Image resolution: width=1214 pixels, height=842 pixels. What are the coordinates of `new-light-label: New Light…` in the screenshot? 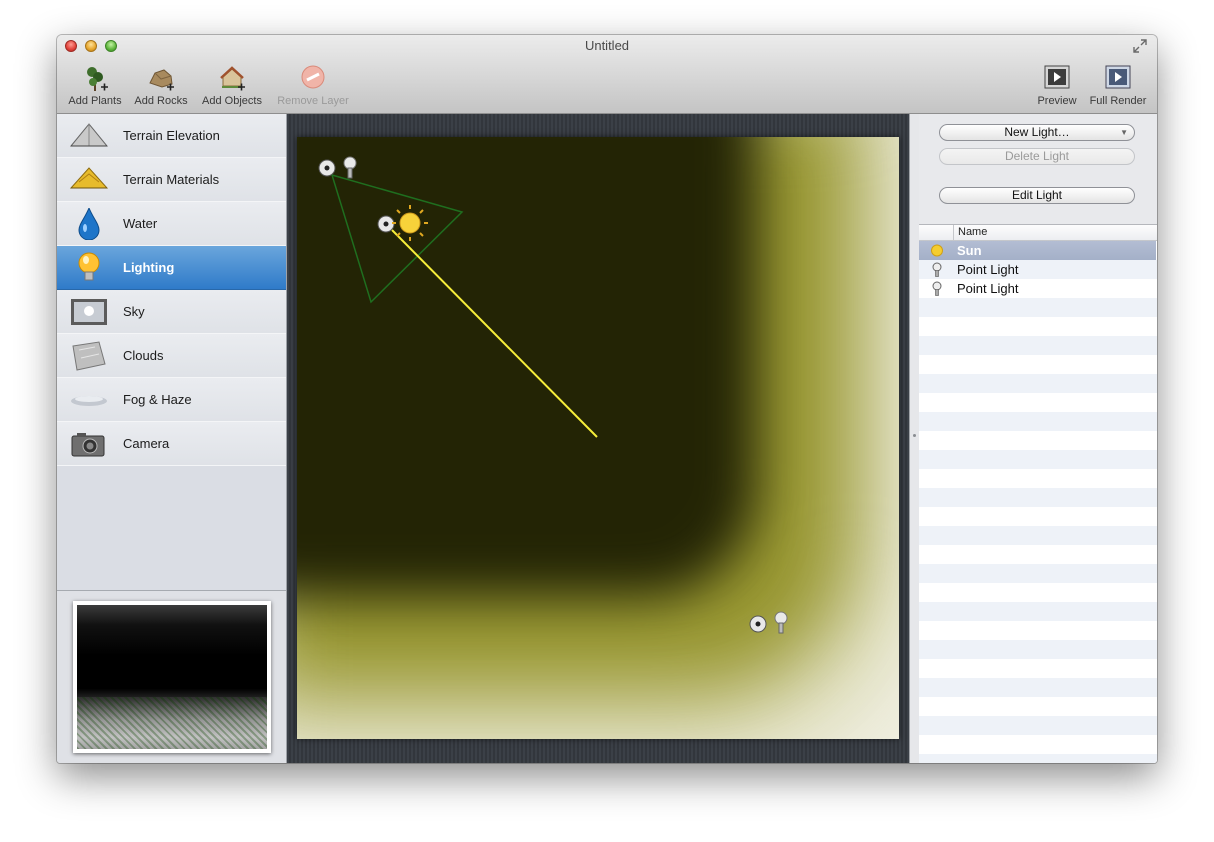 It's located at (1037, 132).